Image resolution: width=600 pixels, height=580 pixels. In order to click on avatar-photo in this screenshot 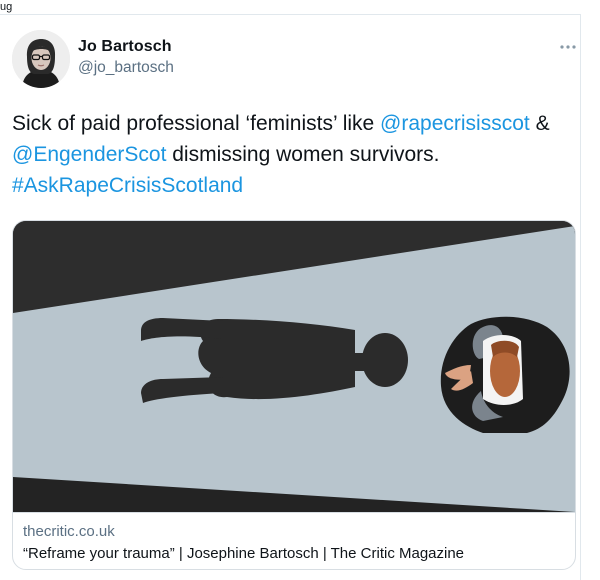, I will do `click(41, 59)`.